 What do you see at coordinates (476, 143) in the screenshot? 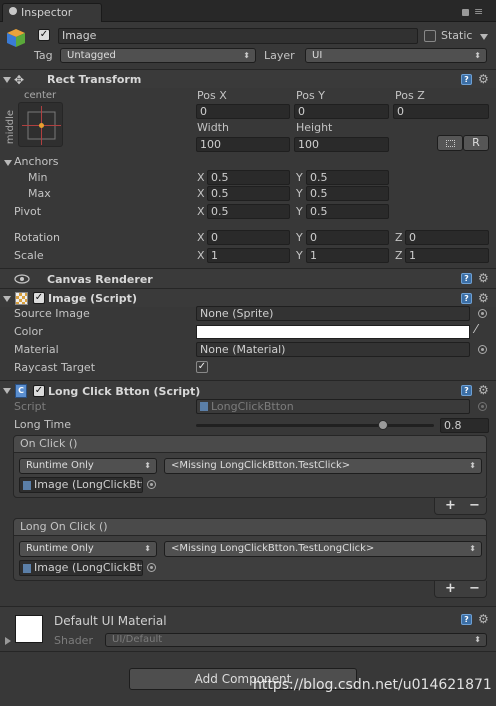
I see `raw-edit-button: R` at bounding box center [476, 143].